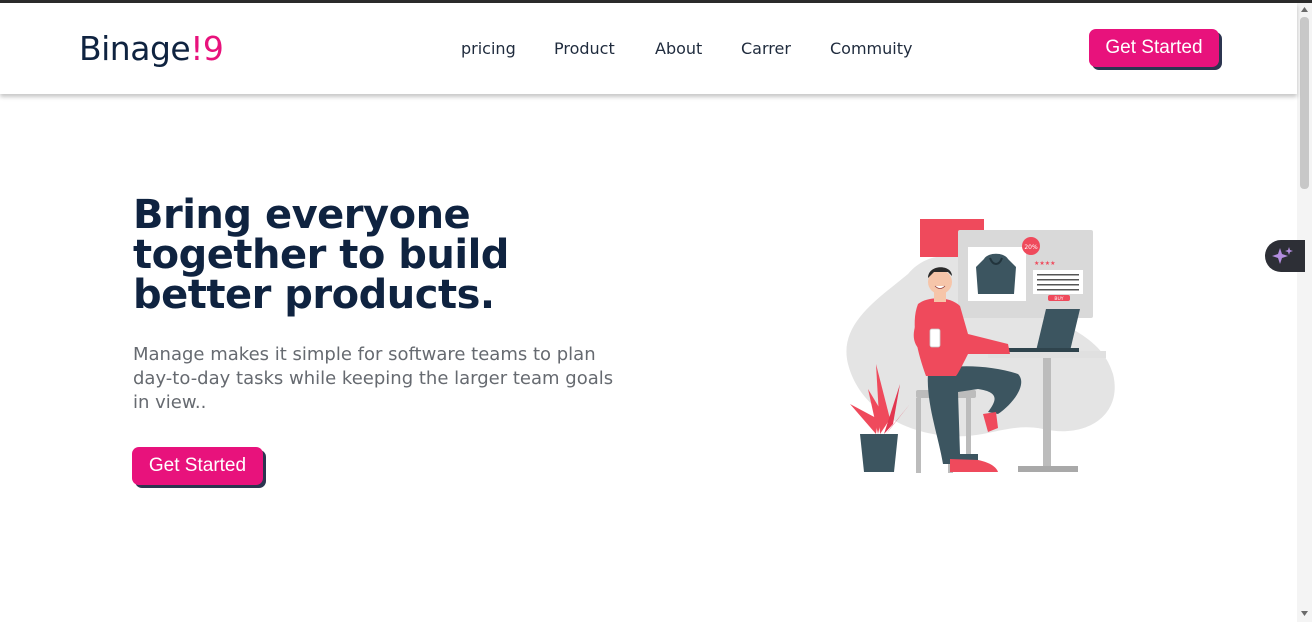 Image resolution: width=1312 pixels, height=622 pixels. I want to click on nav-link-carrer: Carrer, so click(766, 49).